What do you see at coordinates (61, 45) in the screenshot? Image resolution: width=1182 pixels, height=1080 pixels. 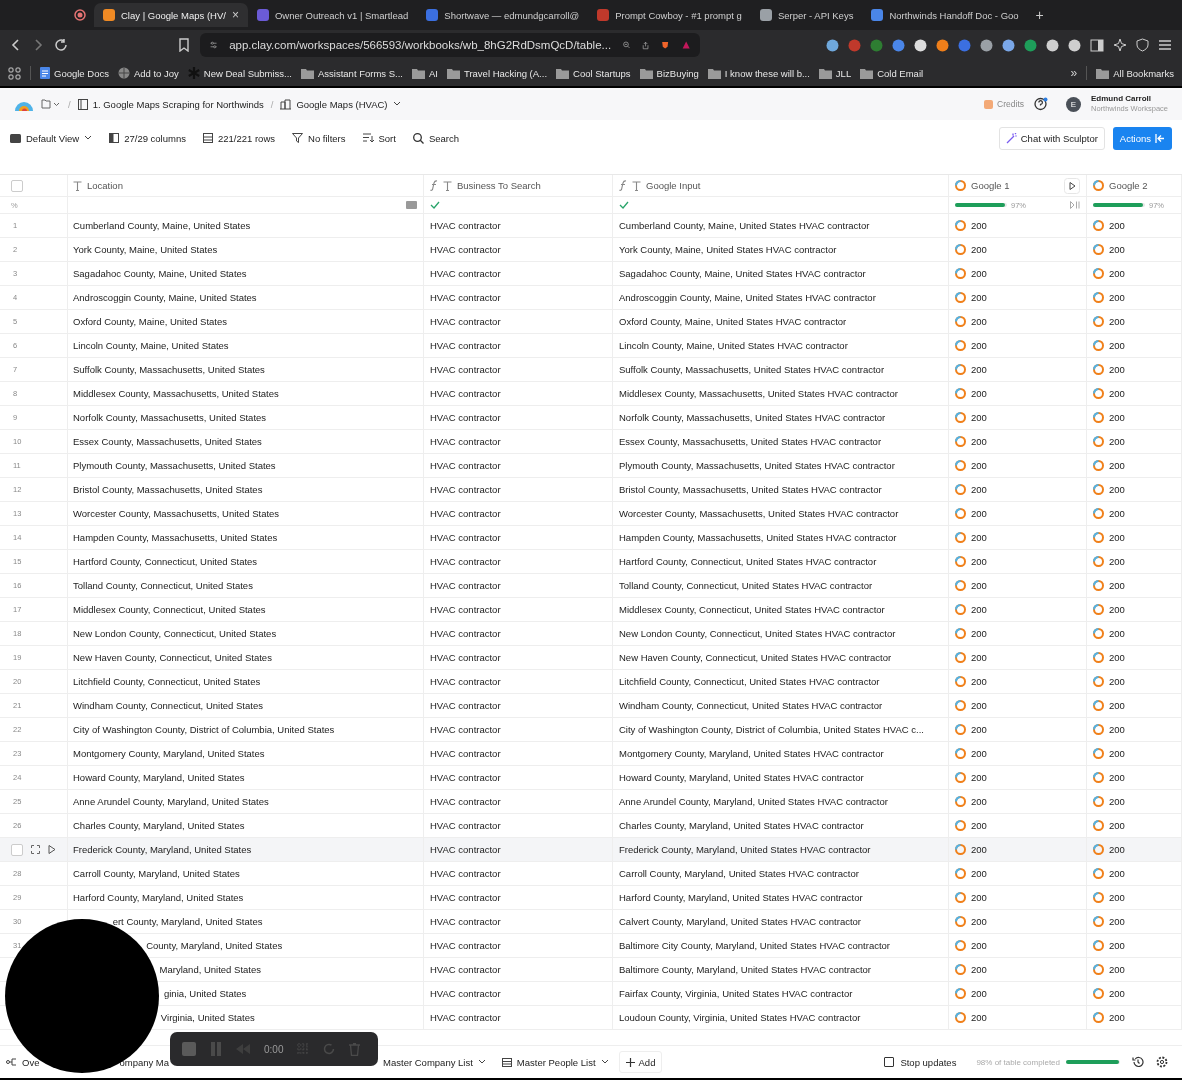 I see `reload-icon` at bounding box center [61, 45].